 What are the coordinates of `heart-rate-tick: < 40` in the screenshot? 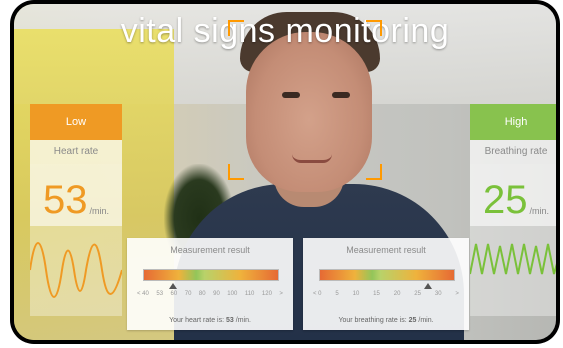 It's located at (143, 294).